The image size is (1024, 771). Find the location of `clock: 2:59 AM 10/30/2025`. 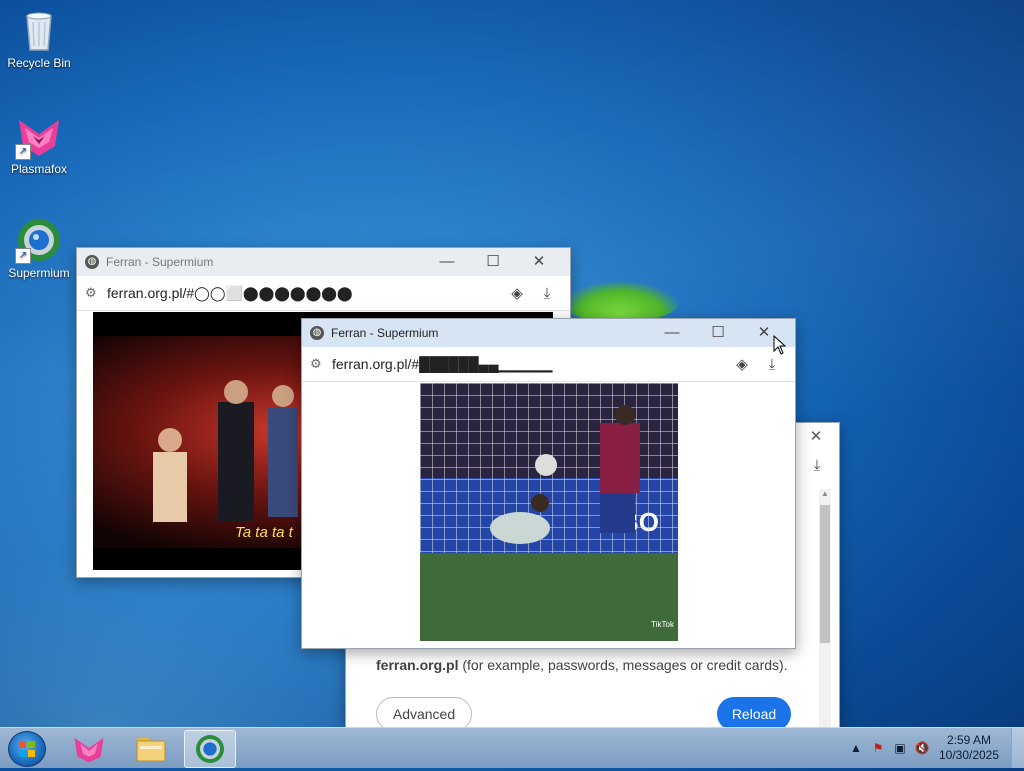

clock: 2:59 AM 10/30/2025 is located at coordinates (969, 748).